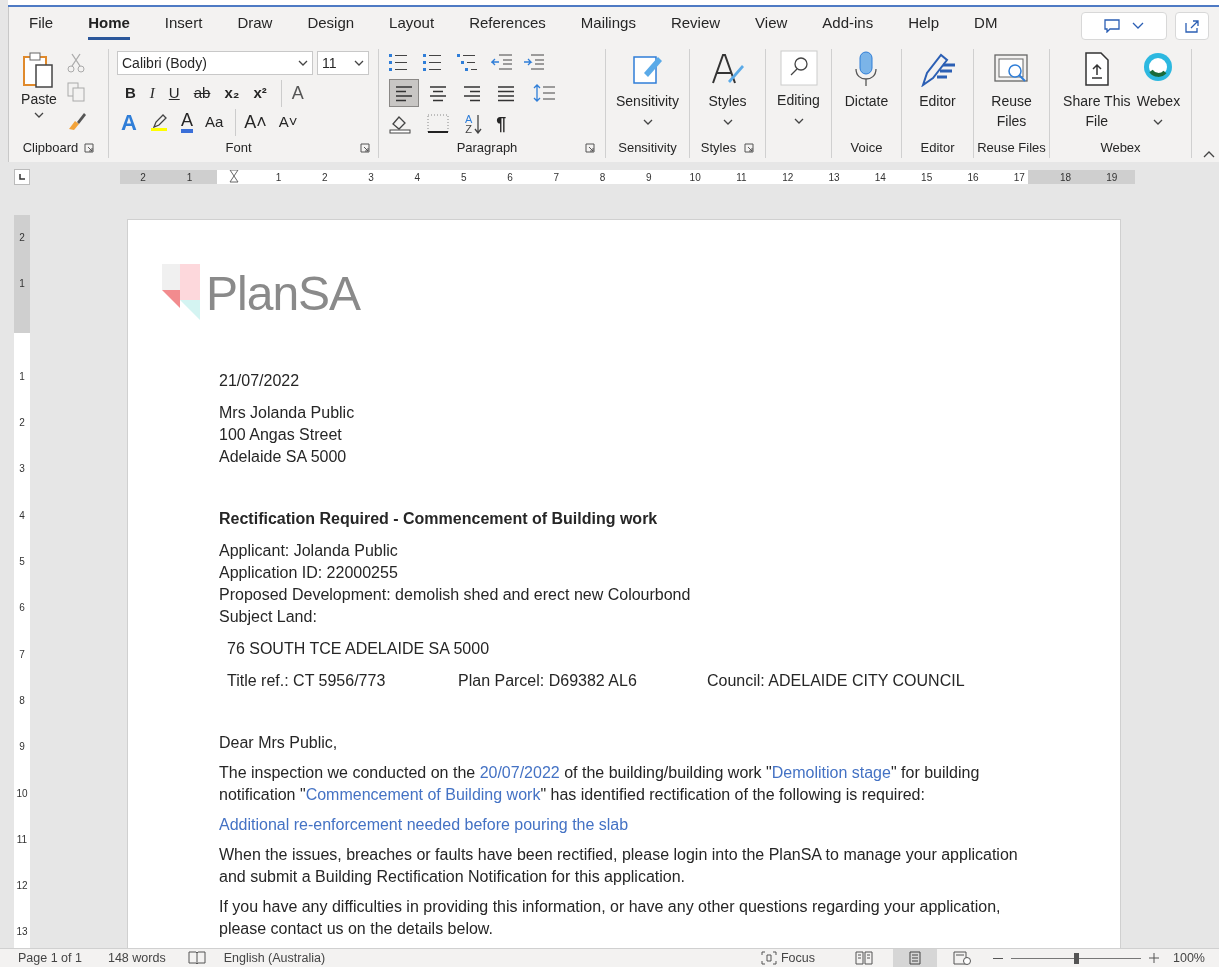 The height and width of the screenshot is (967, 1219). Describe the element at coordinates (1158, 90) in the screenshot. I see `webex-button: Webex` at that location.